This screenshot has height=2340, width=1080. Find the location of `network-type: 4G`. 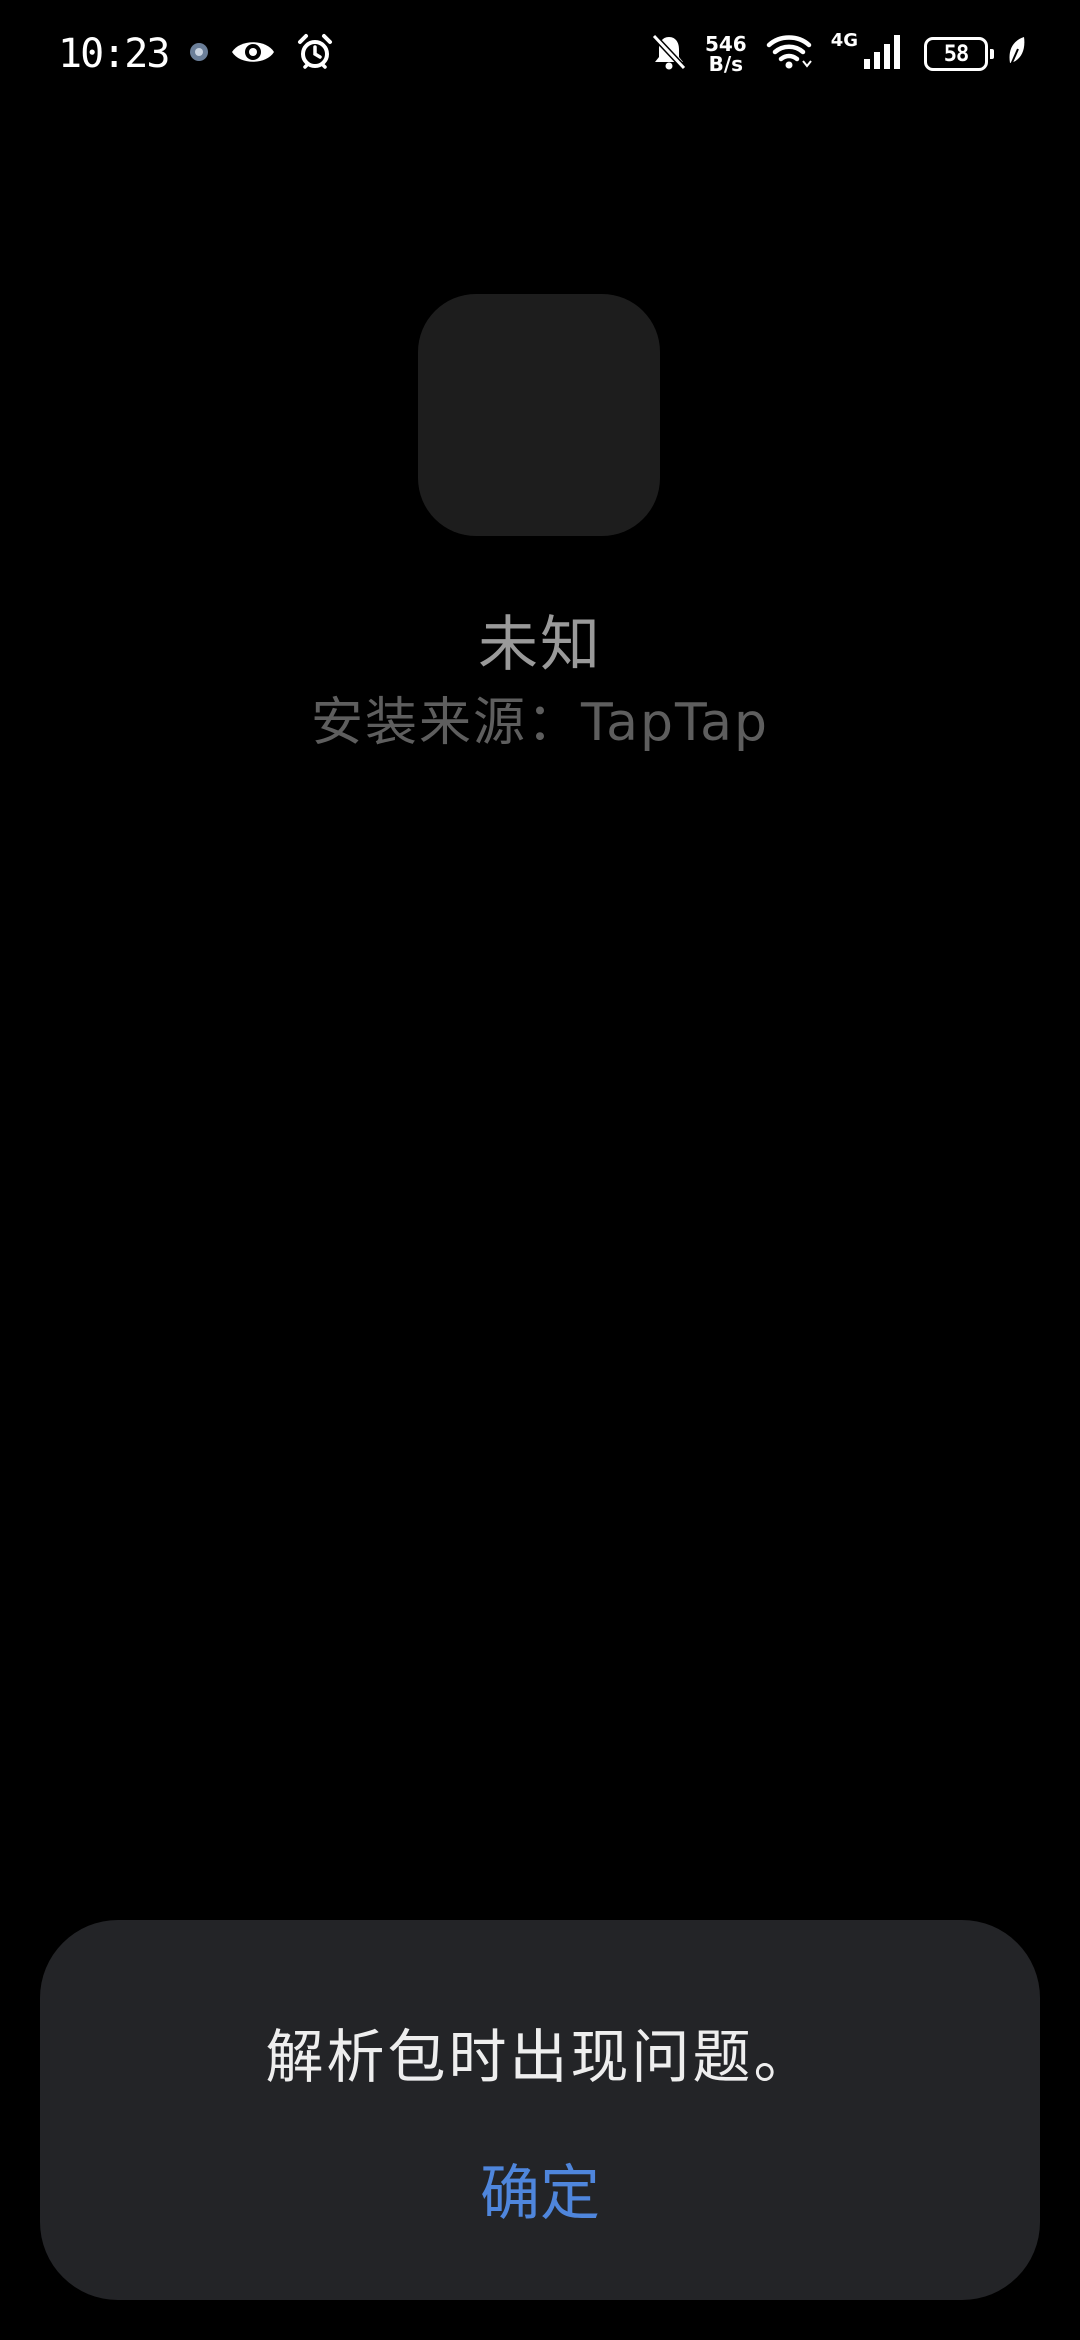

network-type: 4G is located at coordinates (844, 40).